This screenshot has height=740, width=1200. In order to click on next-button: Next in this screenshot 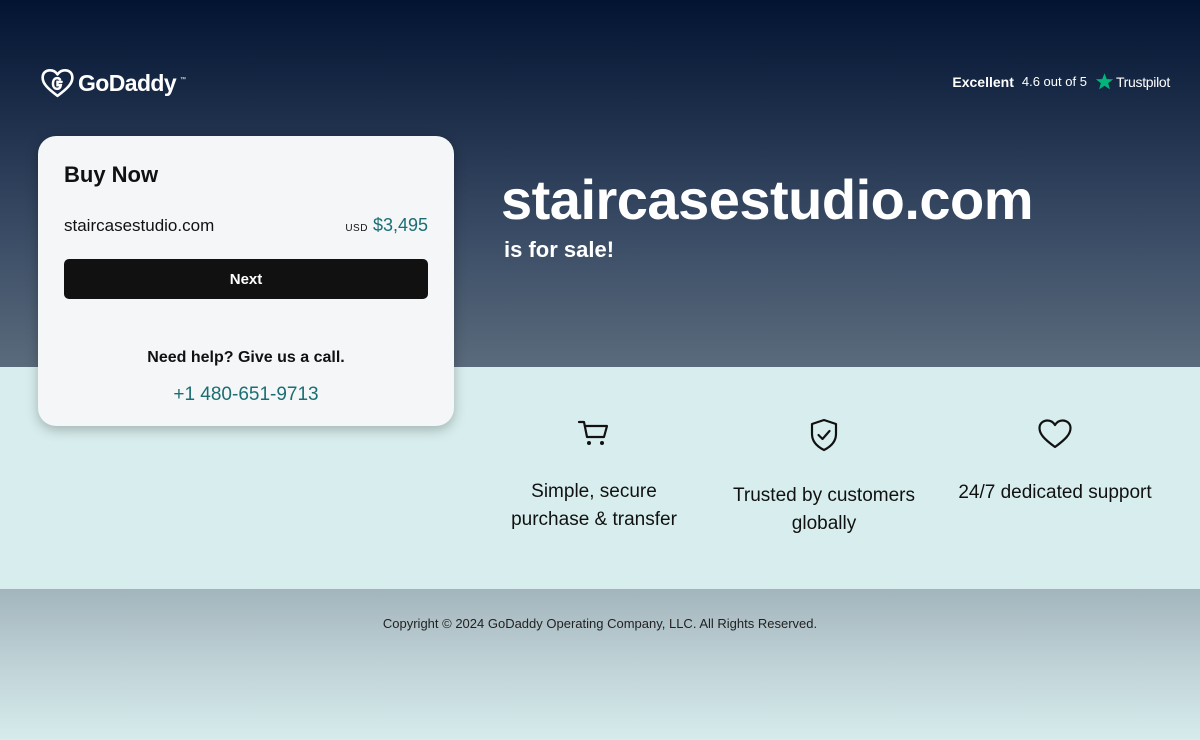, I will do `click(246, 279)`.